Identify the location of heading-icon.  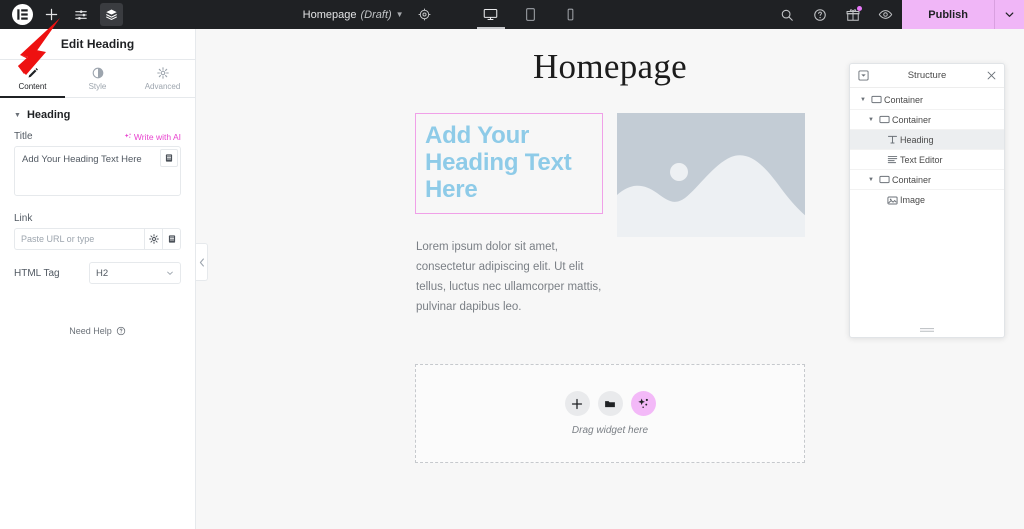
(892, 139).